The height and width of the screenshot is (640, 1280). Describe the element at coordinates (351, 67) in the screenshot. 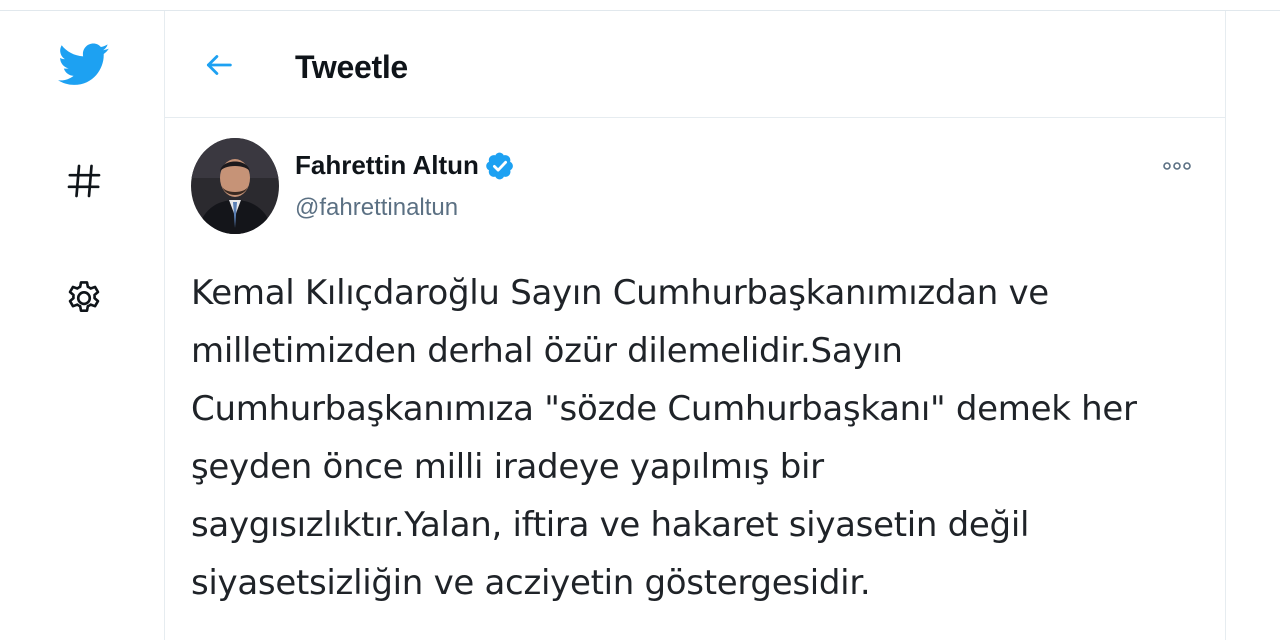

I see `page-title: Tweetle` at that location.